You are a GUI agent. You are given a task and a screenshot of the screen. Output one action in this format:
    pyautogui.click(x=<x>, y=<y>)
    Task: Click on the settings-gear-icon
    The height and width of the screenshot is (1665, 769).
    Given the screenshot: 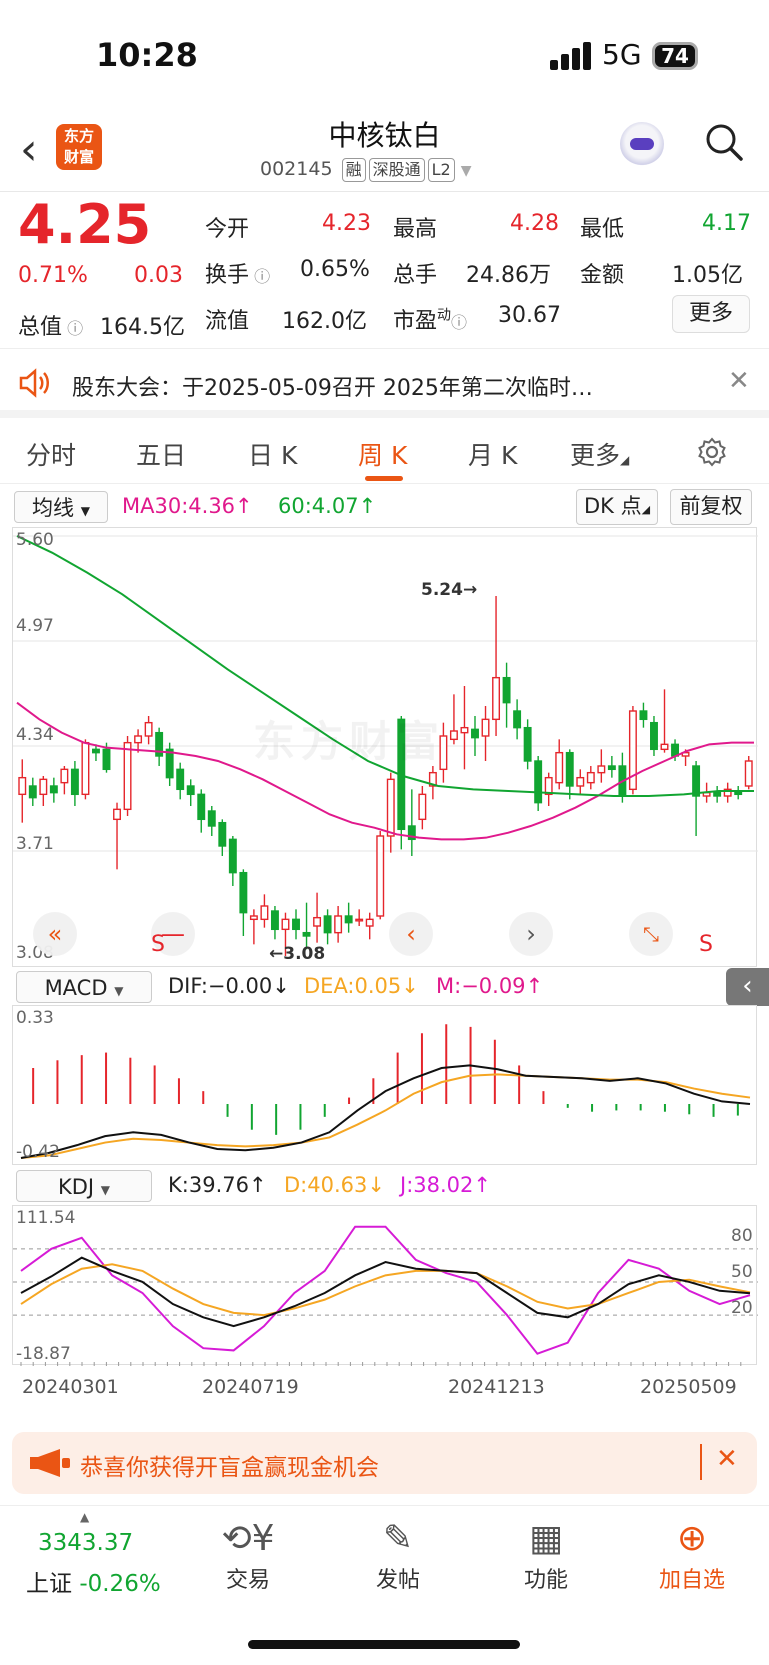 What is the action you would take?
    pyautogui.click(x=712, y=452)
    